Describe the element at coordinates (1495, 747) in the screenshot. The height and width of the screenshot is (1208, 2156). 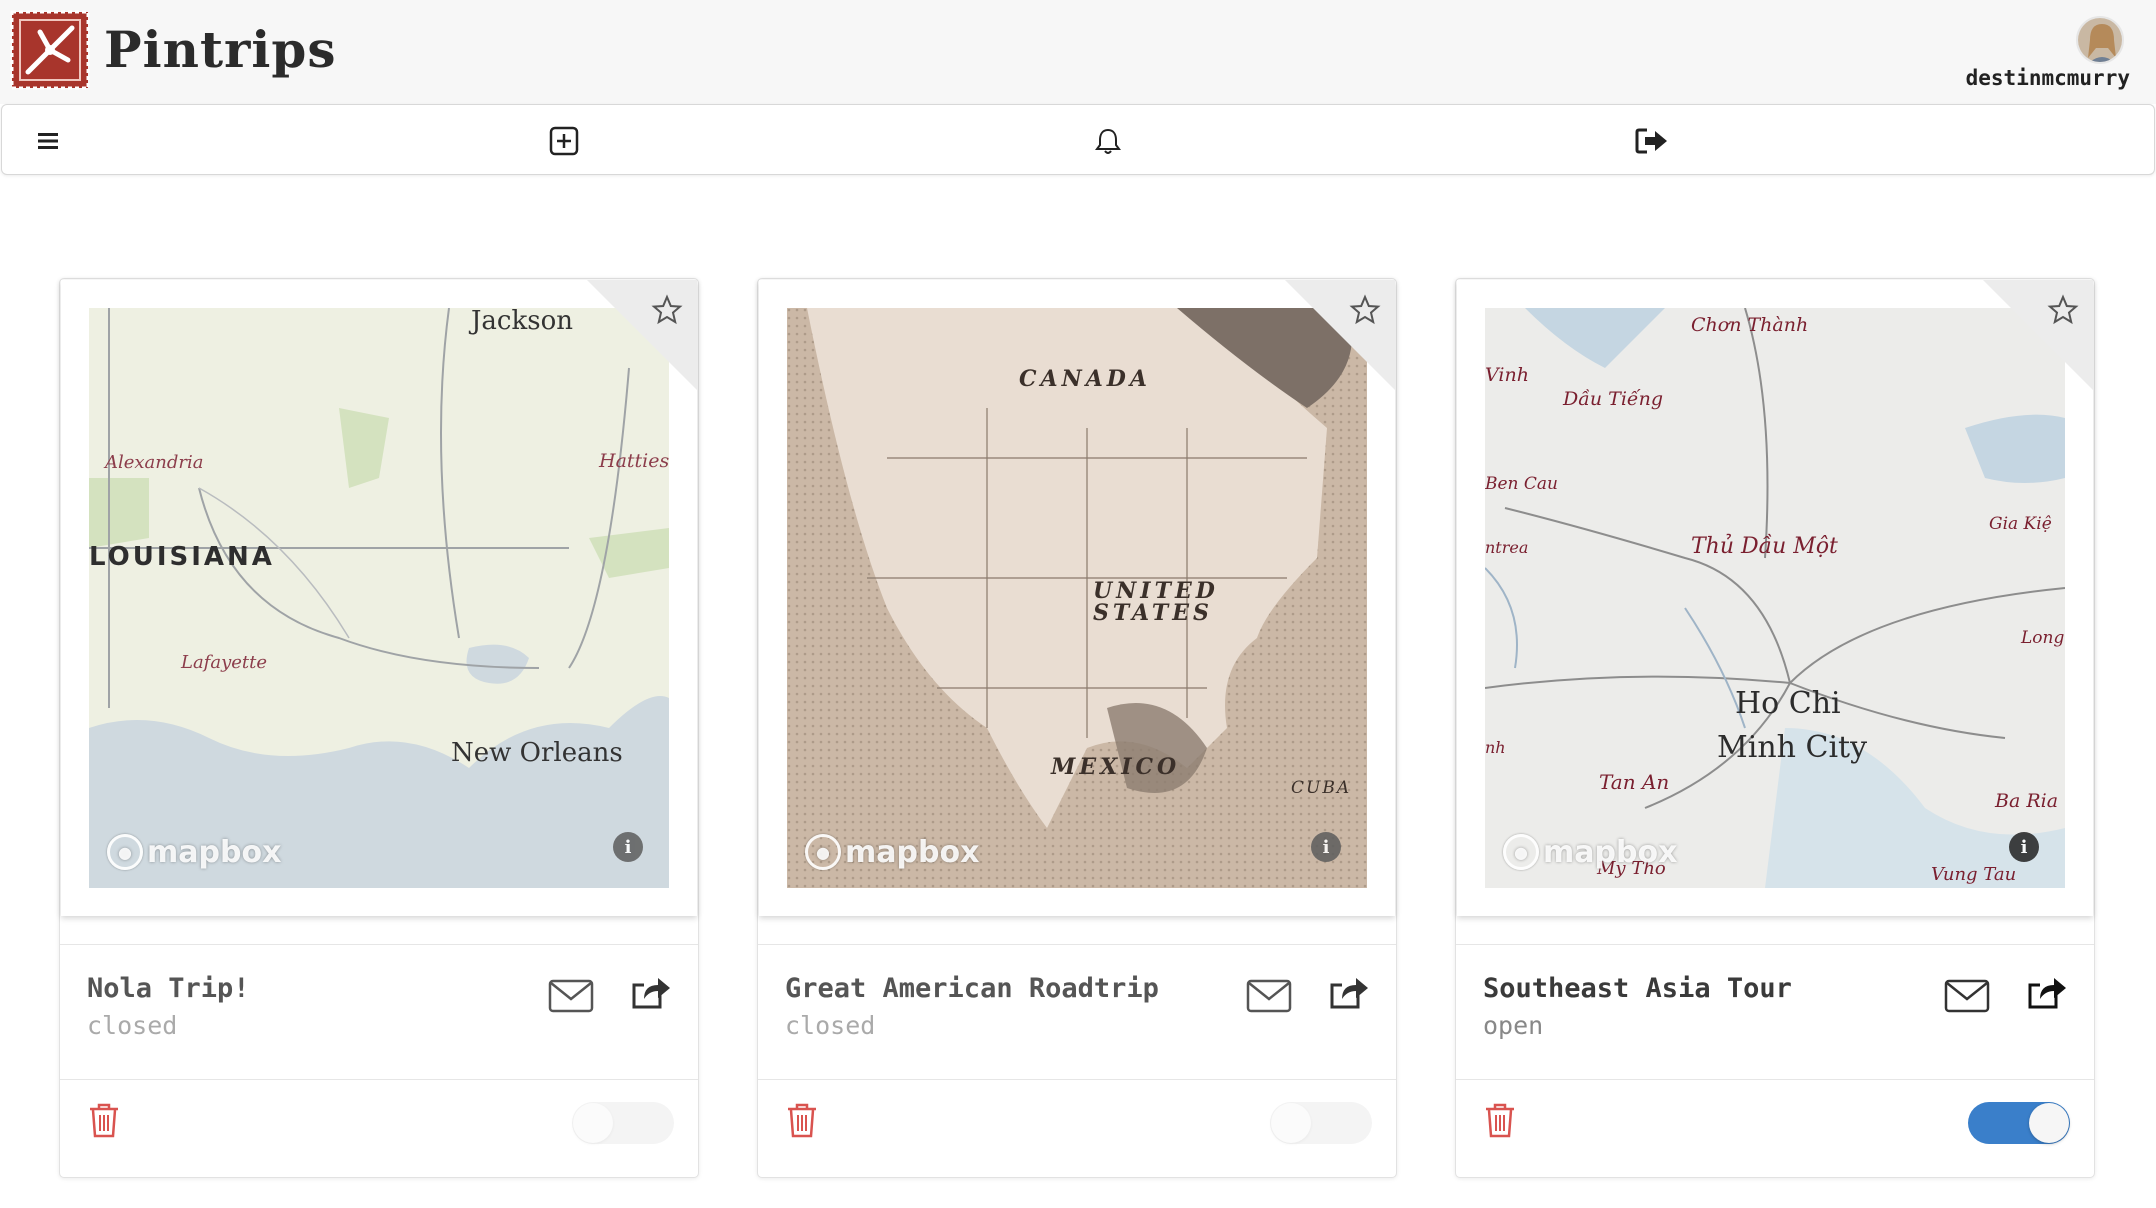
I see `map-label: nh` at that location.